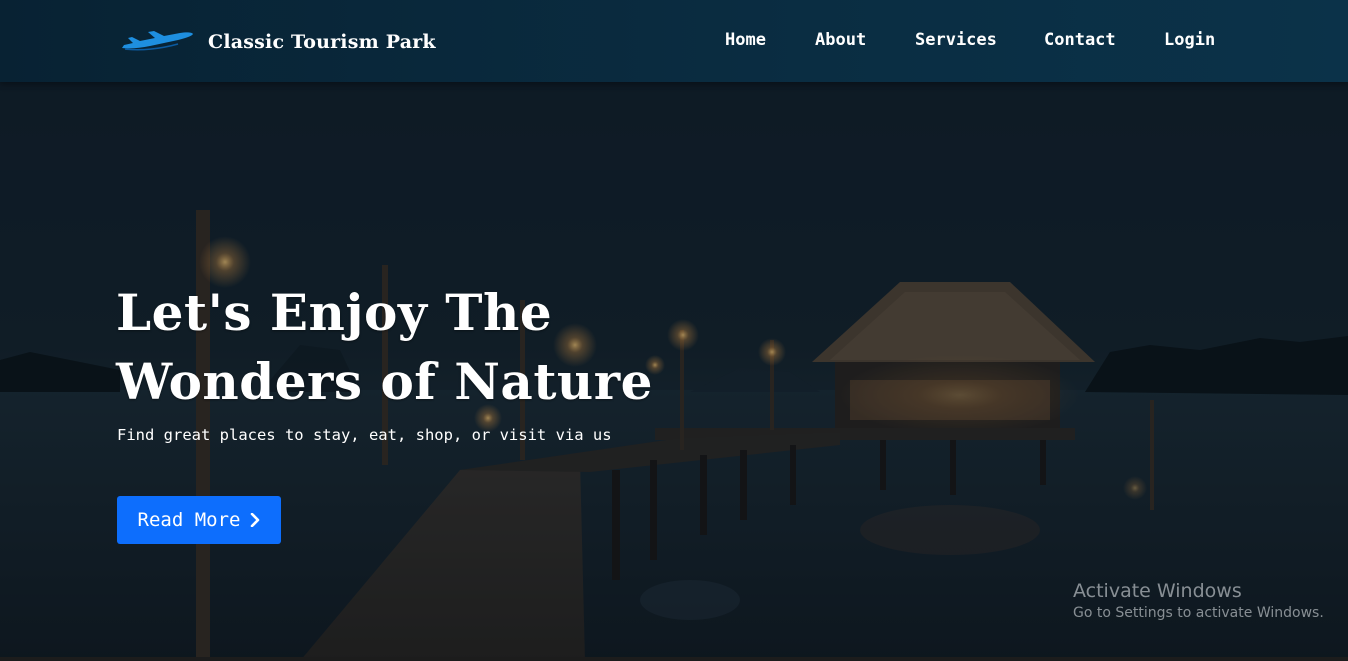 Image resolution: width=1348 pixels, height=661 pixels. I want to click on nav-menu: Home About Services Contact Login, so click(970, 42).